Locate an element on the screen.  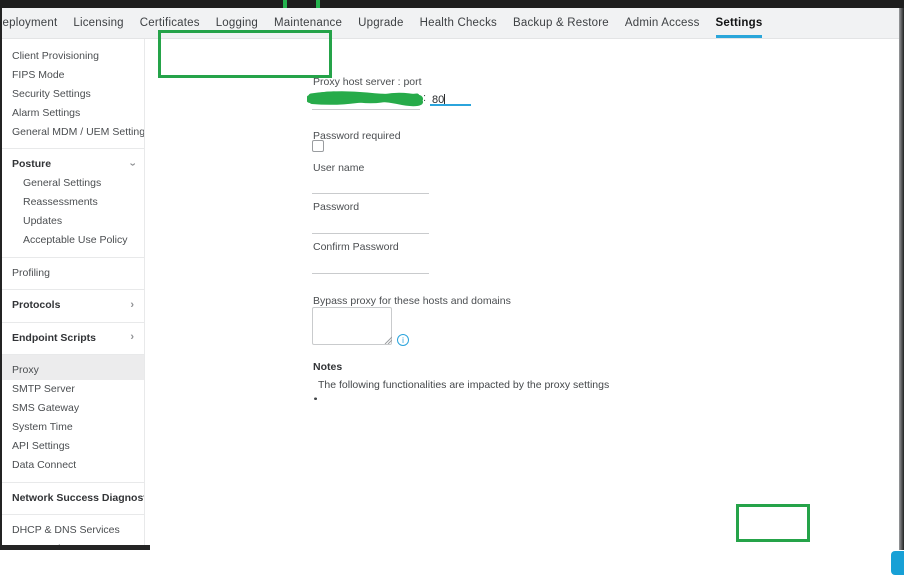
nav-tab: Health Checks is located at coordinates (458, 23).